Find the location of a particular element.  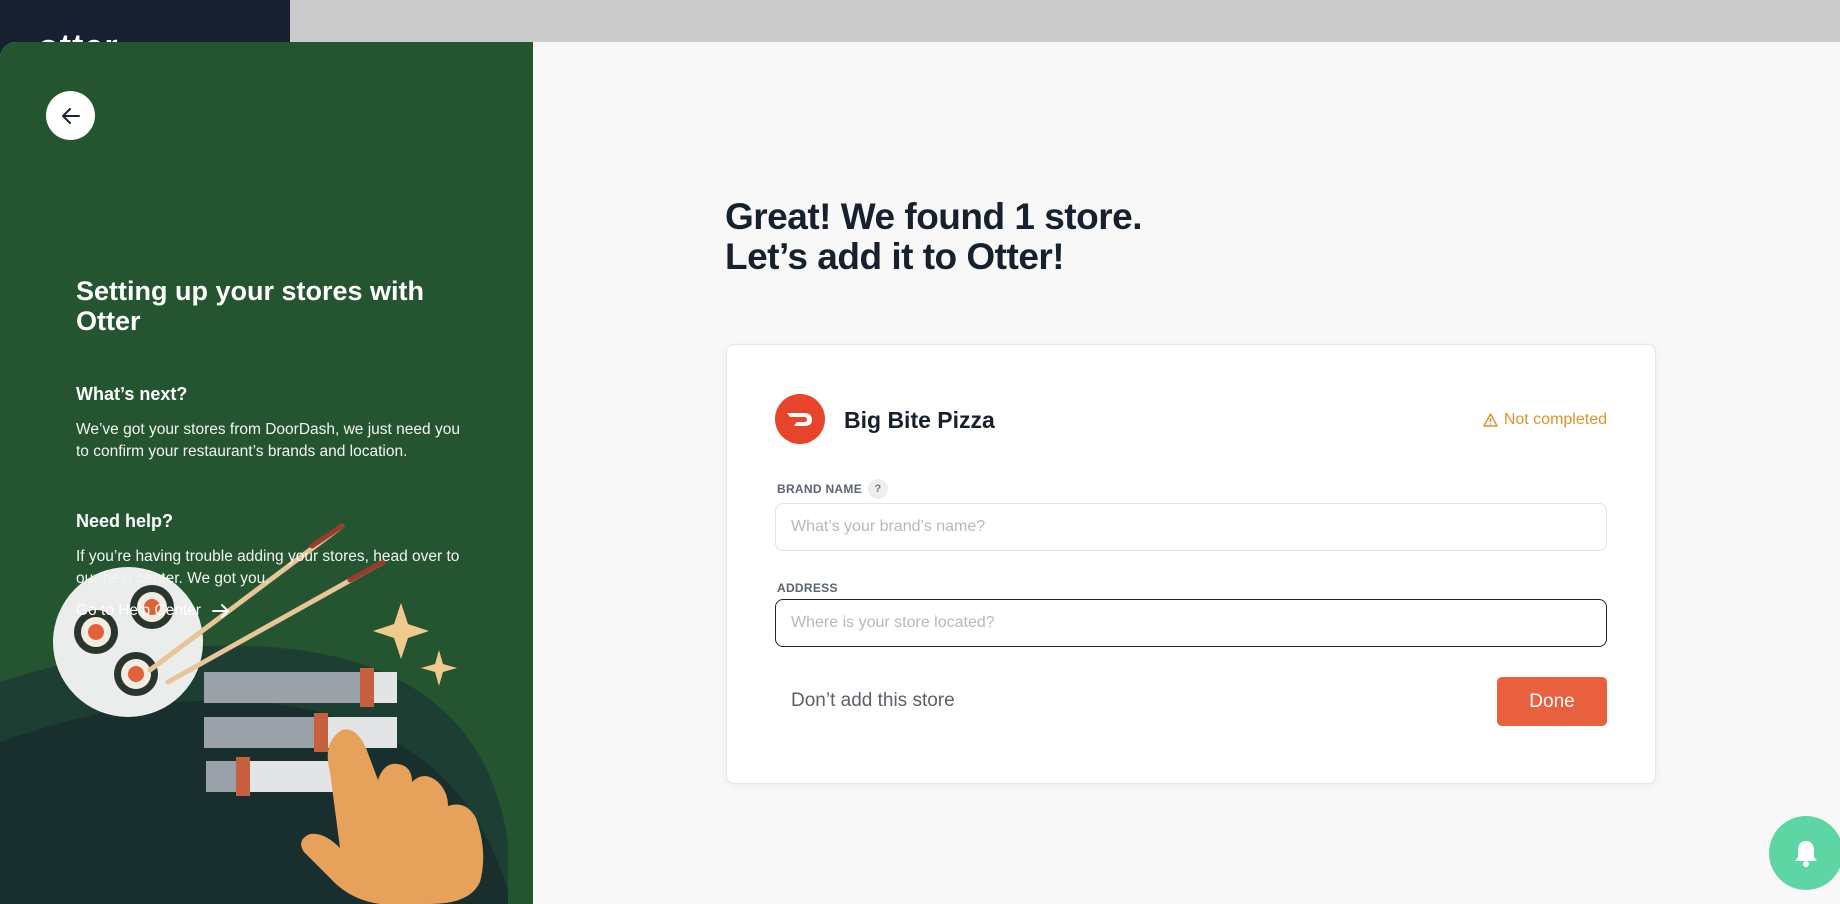

brand-name-help-icon: ? is located at coordinates (878, 489).